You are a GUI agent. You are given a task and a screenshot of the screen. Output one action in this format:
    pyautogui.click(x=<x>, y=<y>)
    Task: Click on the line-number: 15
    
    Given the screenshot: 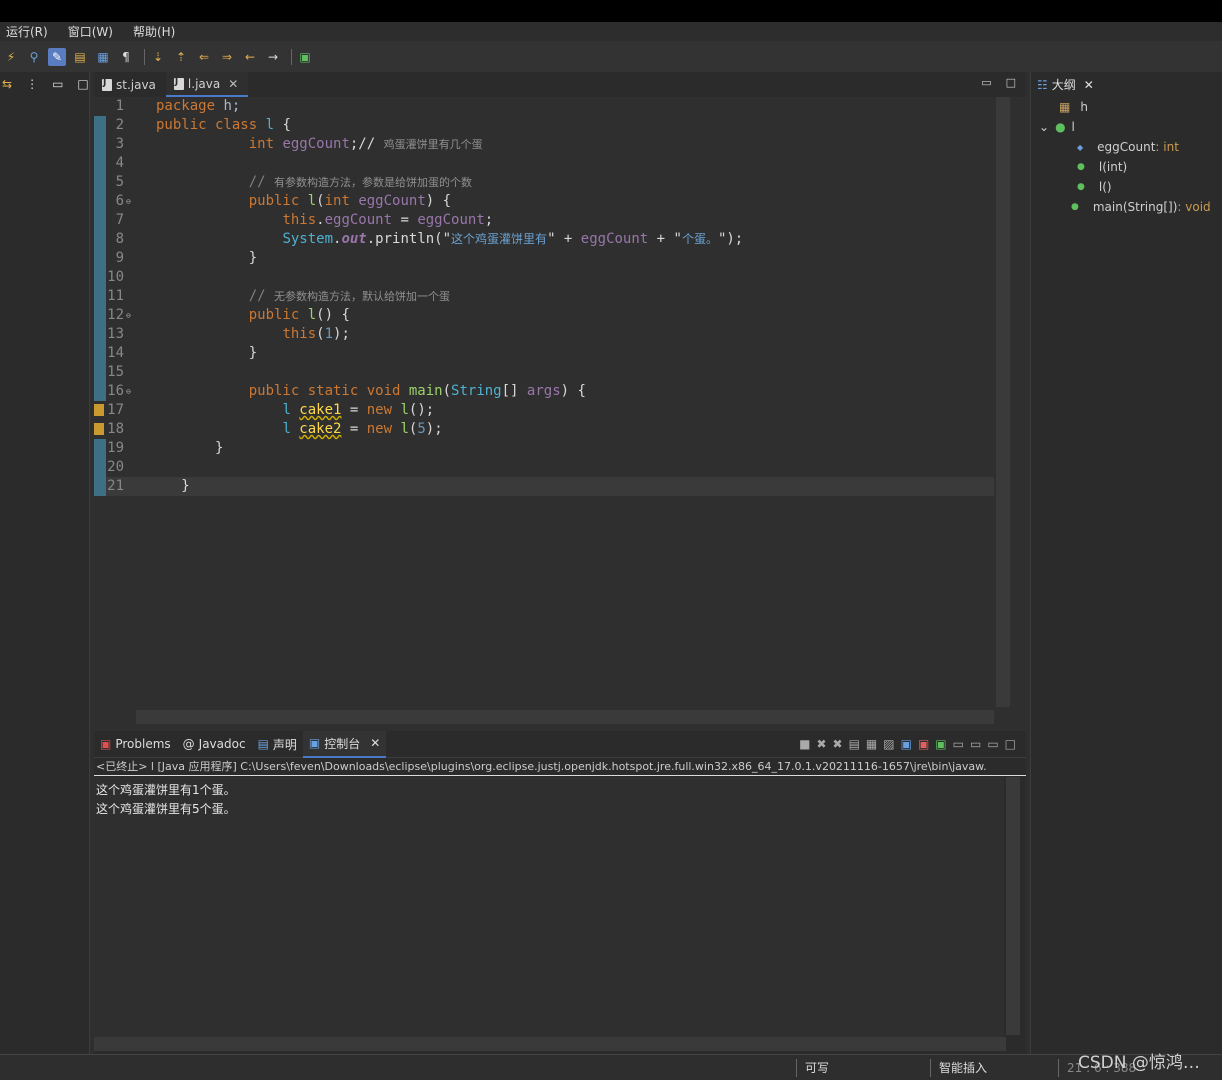 What is the action you would take?
    pyautogui.click(x=110, y=372)
    